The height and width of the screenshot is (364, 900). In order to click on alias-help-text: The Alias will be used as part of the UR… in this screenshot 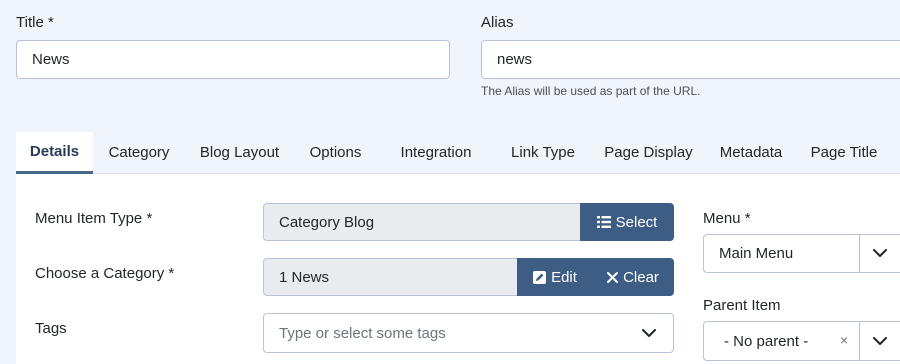, I will do `click(591, 91)`.